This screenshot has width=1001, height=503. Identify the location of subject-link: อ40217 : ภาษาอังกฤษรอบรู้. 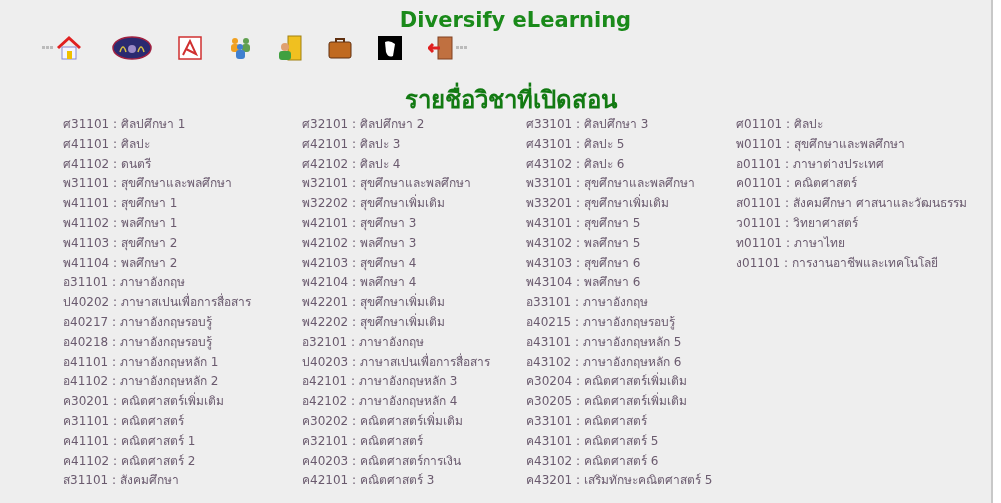
(182, 322).